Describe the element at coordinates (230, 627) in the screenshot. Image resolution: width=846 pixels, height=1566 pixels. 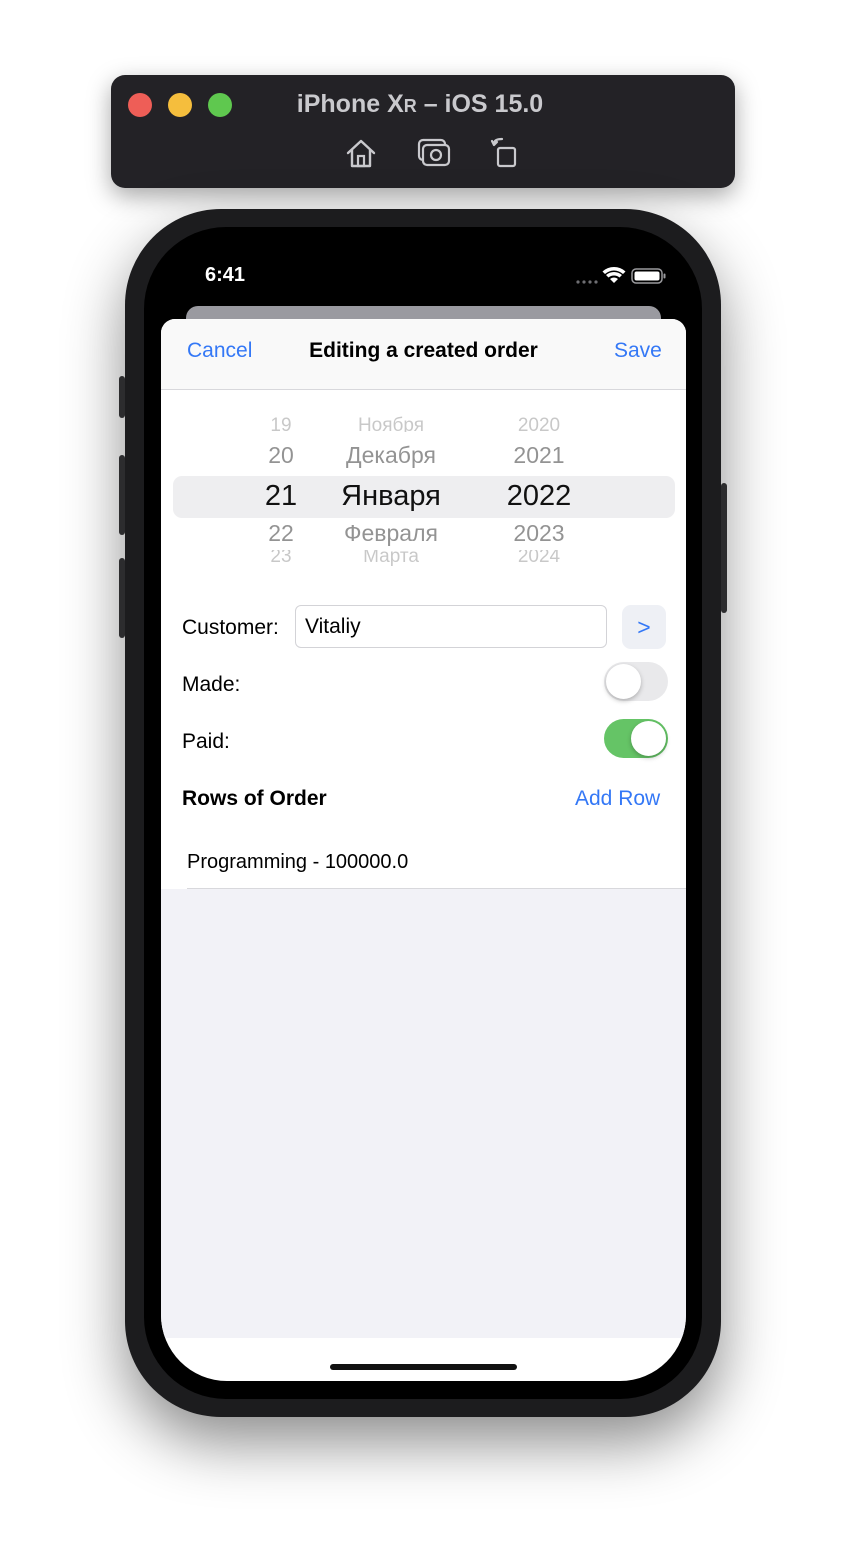
I see `customer-label: Customer:` at that location.